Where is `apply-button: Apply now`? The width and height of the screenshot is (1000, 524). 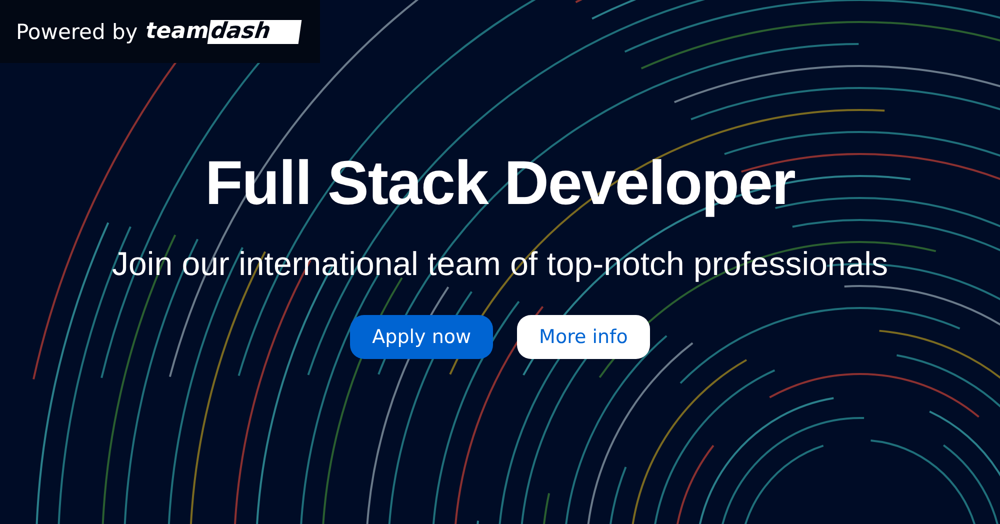
apply-button: Apply now is located at coordinates (422, 337).